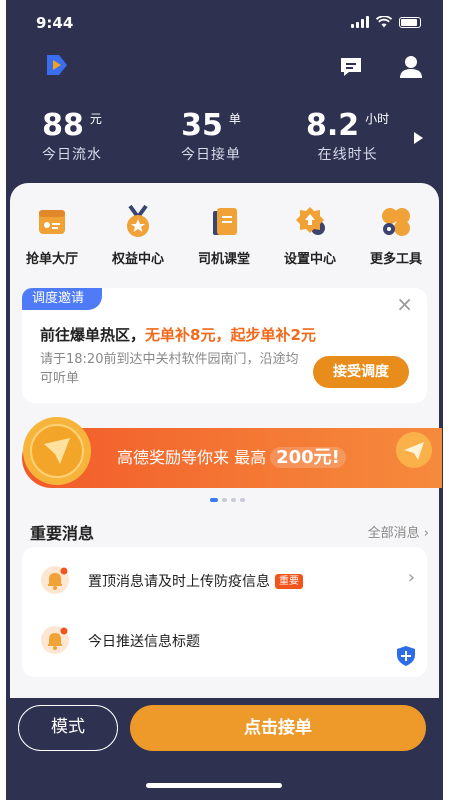 This screenshot has width=449, height=800. What do you see at coordinates (179, 582) in the screenshot?
I see `message-title: 置顶消息请及时上传防疫信息` at bounding box center [179, 582].